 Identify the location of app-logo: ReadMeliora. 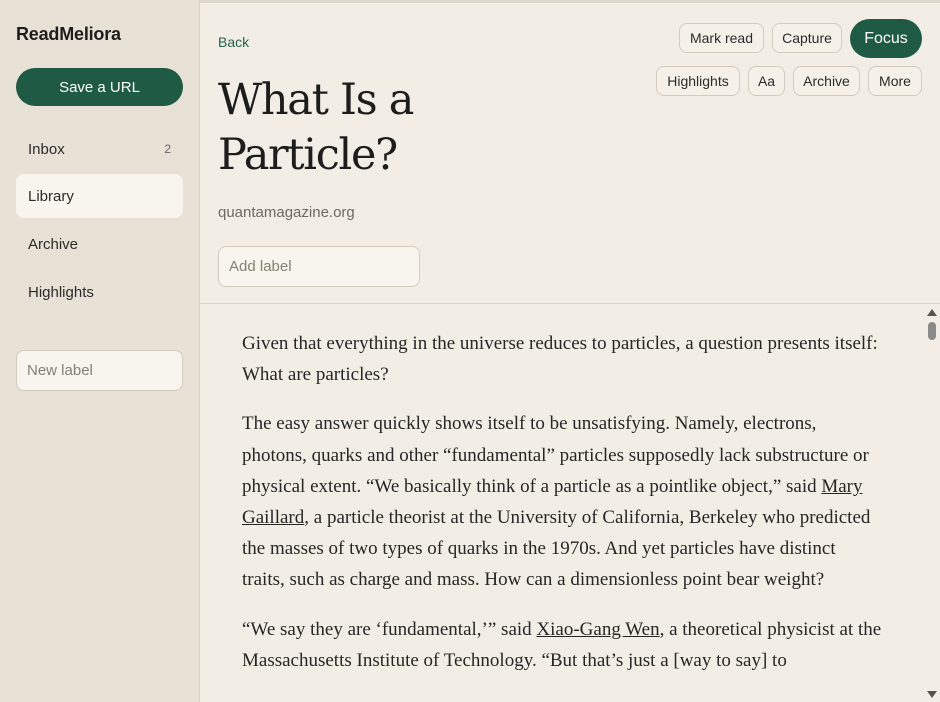
(68, 34).